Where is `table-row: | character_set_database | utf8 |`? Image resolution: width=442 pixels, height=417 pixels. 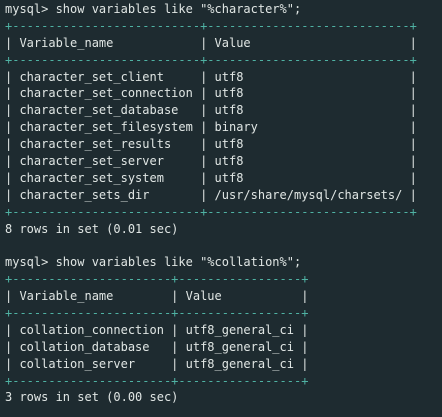 table-row: | character_set_database | utf8 | is located at coordinates (211, 110).